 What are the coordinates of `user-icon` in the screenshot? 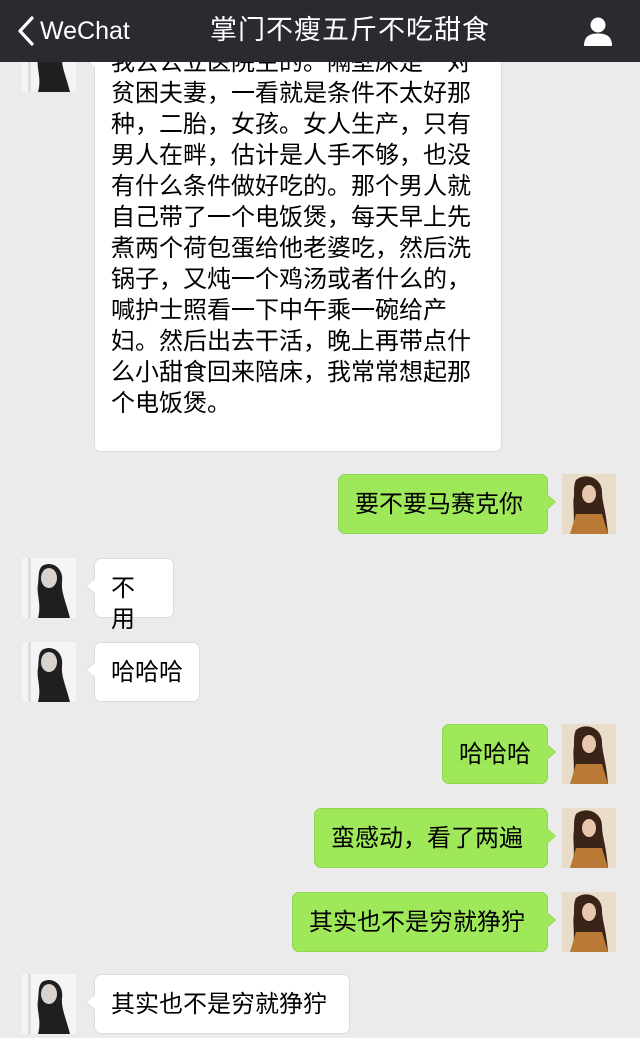 It's located at (598, 31).